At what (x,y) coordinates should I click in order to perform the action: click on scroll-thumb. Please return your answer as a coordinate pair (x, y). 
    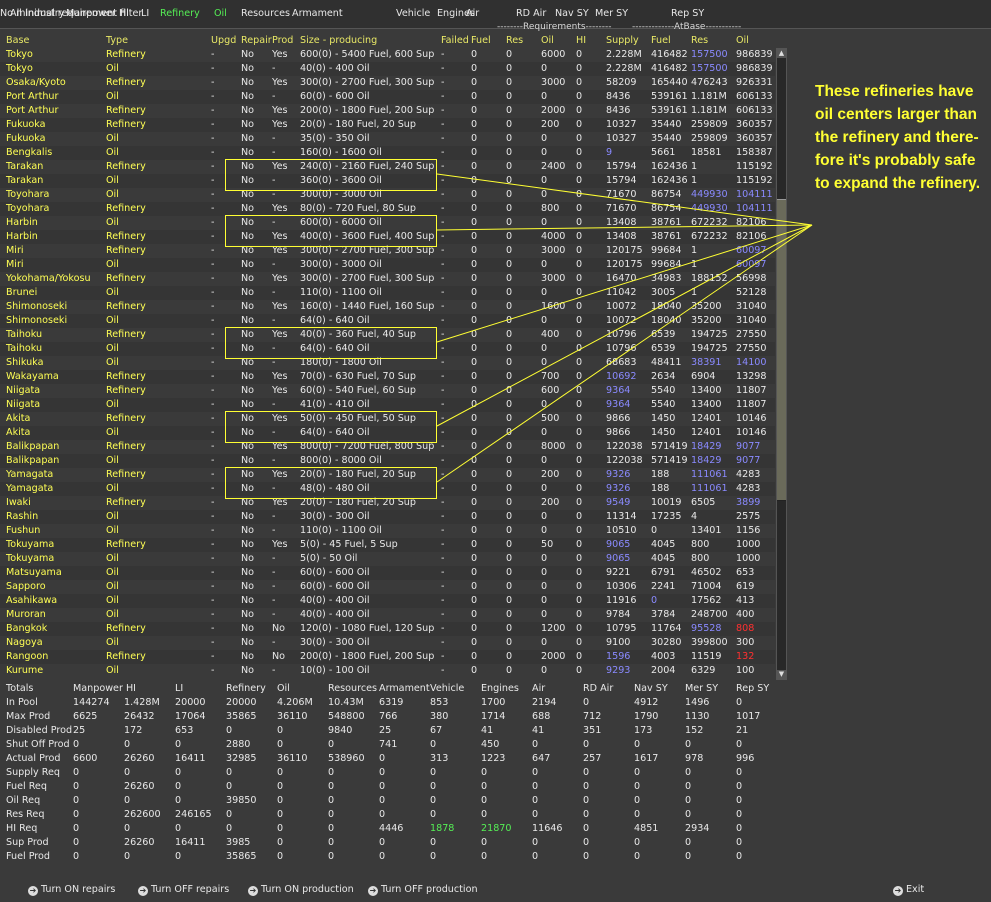
    Looking at the image, I should click on (781, 350).